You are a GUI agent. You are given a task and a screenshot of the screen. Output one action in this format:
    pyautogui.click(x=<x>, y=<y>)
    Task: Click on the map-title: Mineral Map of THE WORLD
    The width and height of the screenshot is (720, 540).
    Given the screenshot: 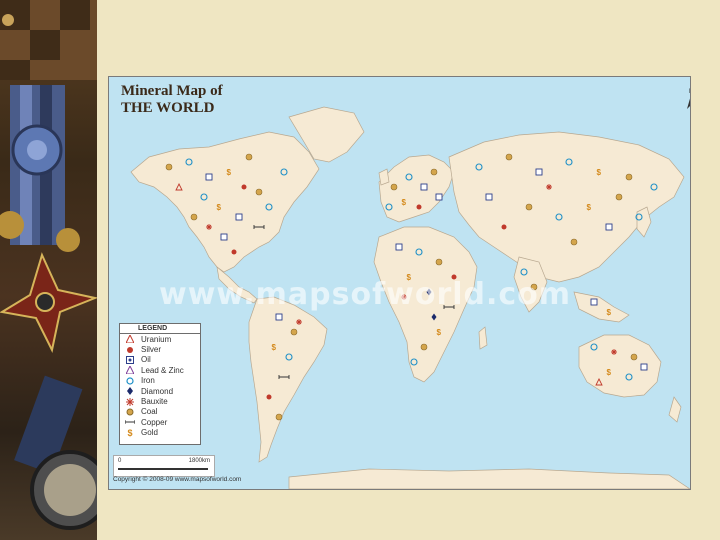 What is the action you would take?
    pyautogui.click(x=172, y=100)
    